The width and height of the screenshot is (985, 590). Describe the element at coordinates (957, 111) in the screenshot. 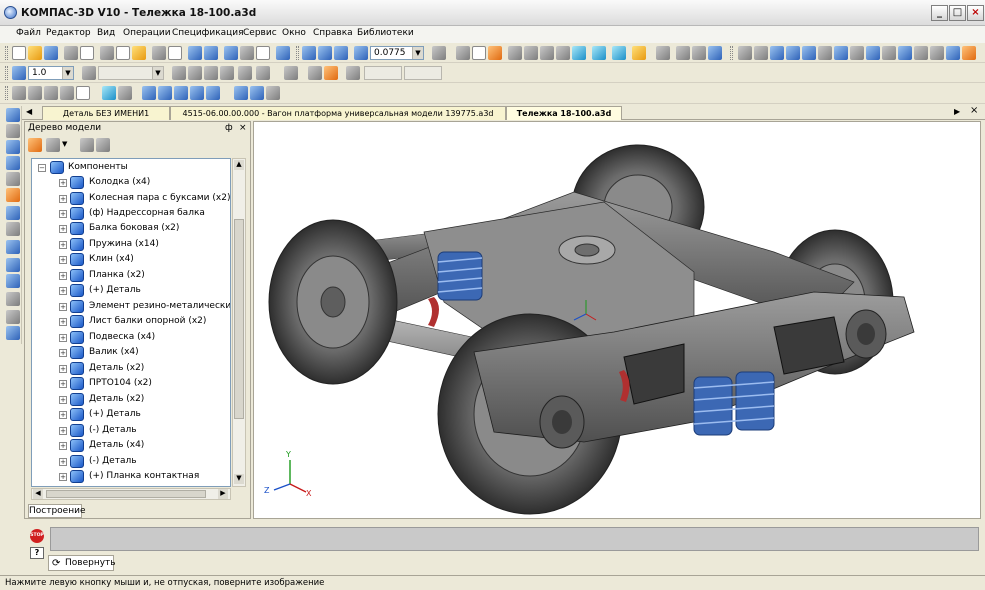

I see `tabs-scroll-right-icon: ▶` at that location.